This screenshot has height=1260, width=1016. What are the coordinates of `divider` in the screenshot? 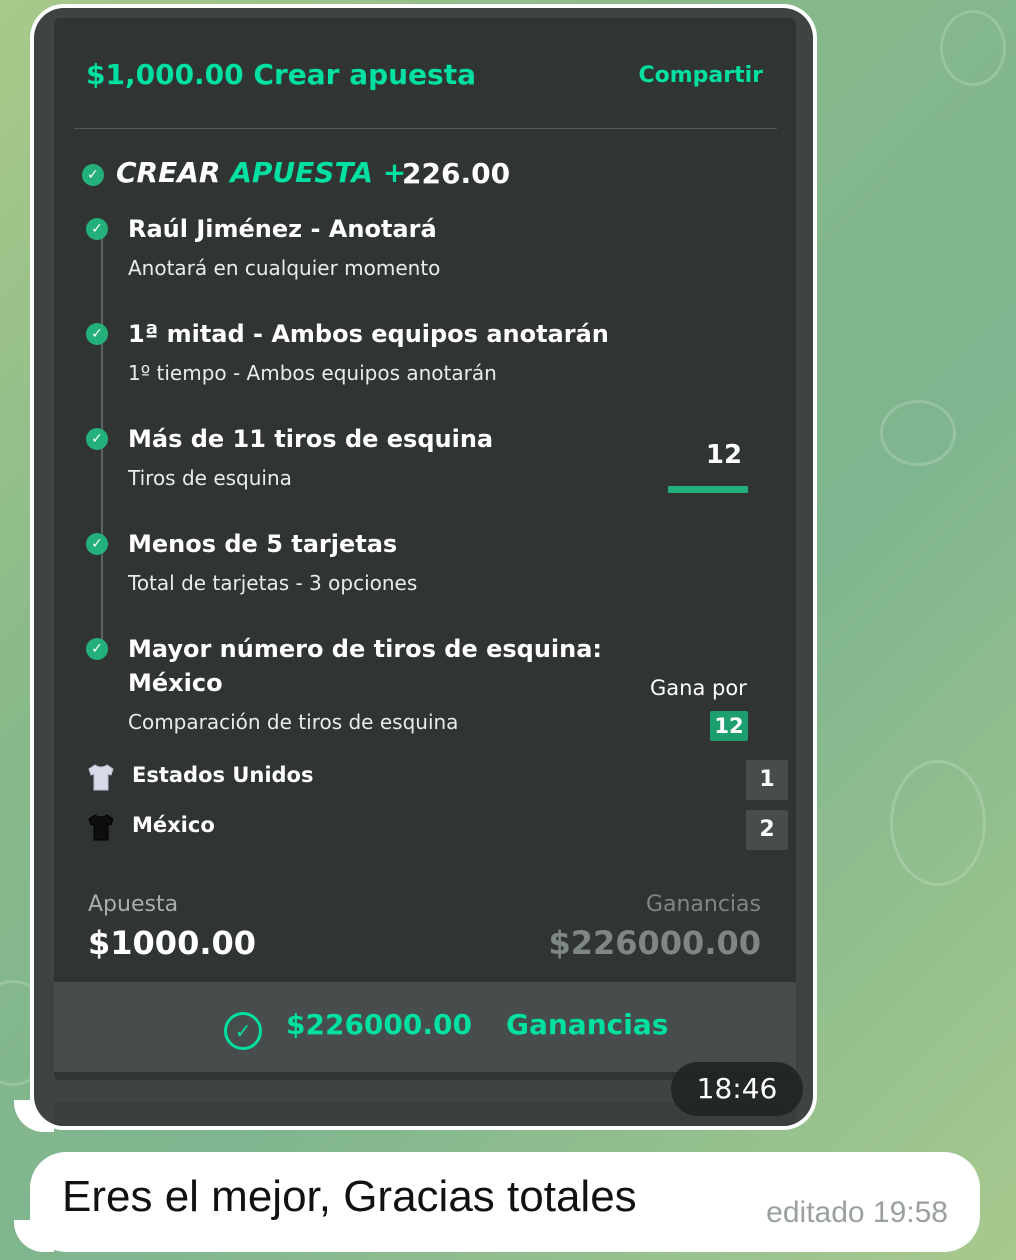 It's located at (425, 128).